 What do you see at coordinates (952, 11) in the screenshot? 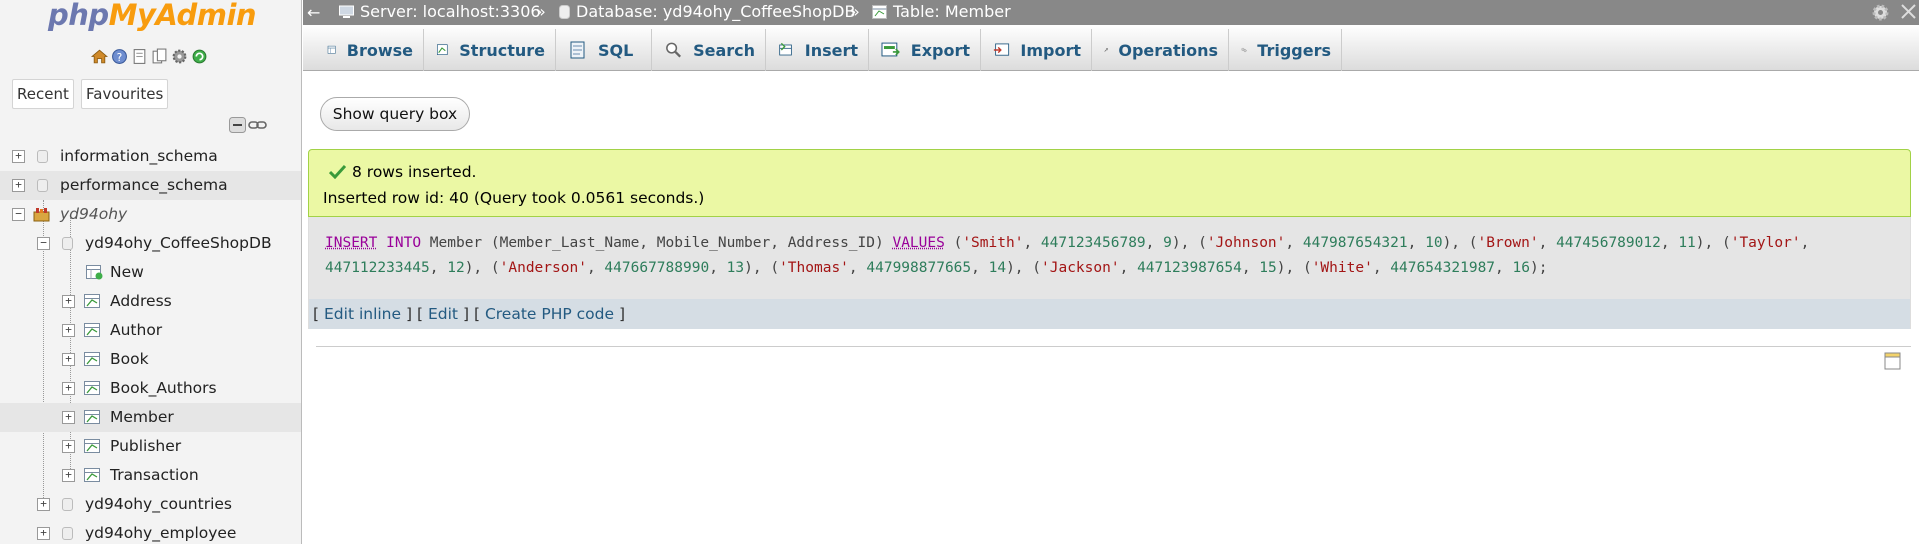
I see `breadcrumb-table-label: Table: Member` at bounding box center [952, 11].